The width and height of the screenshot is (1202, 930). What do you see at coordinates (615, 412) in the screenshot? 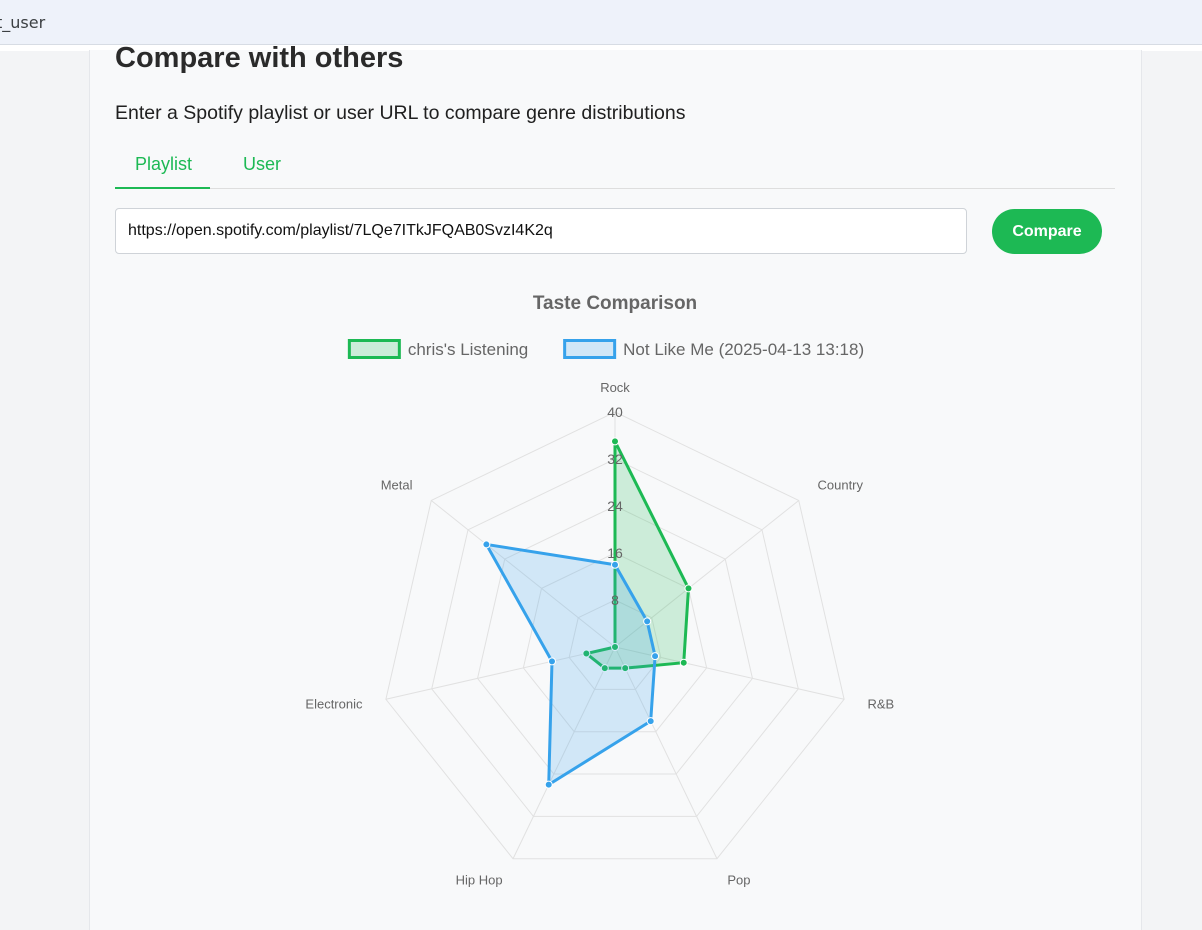
I see `radial-tick-label: 40` at bounding box center [615, 412].